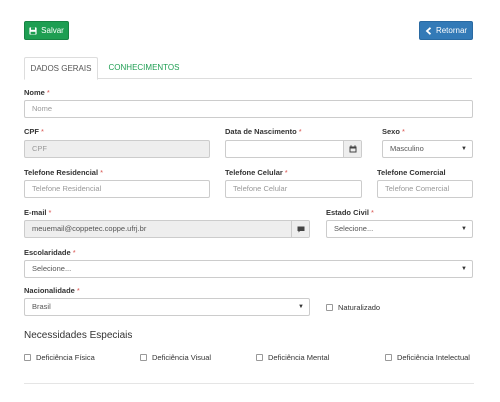 This screenshot has height=402, width=500. Describe the element at coordinates (175, 357) in the screenshot. I see `necessidade-visual-checkbox: Deficiência Visual` at that location.